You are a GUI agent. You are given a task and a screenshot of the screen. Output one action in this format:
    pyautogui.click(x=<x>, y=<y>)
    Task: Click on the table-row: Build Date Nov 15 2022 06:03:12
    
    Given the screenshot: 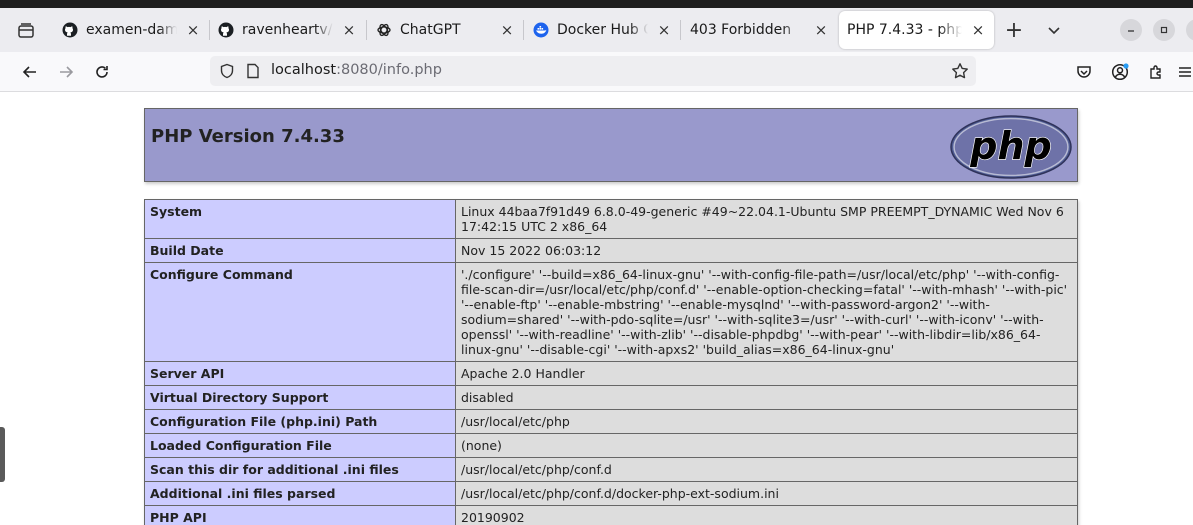 What is the action you would take?
    pyautogui.click(x=611, y=250)
    